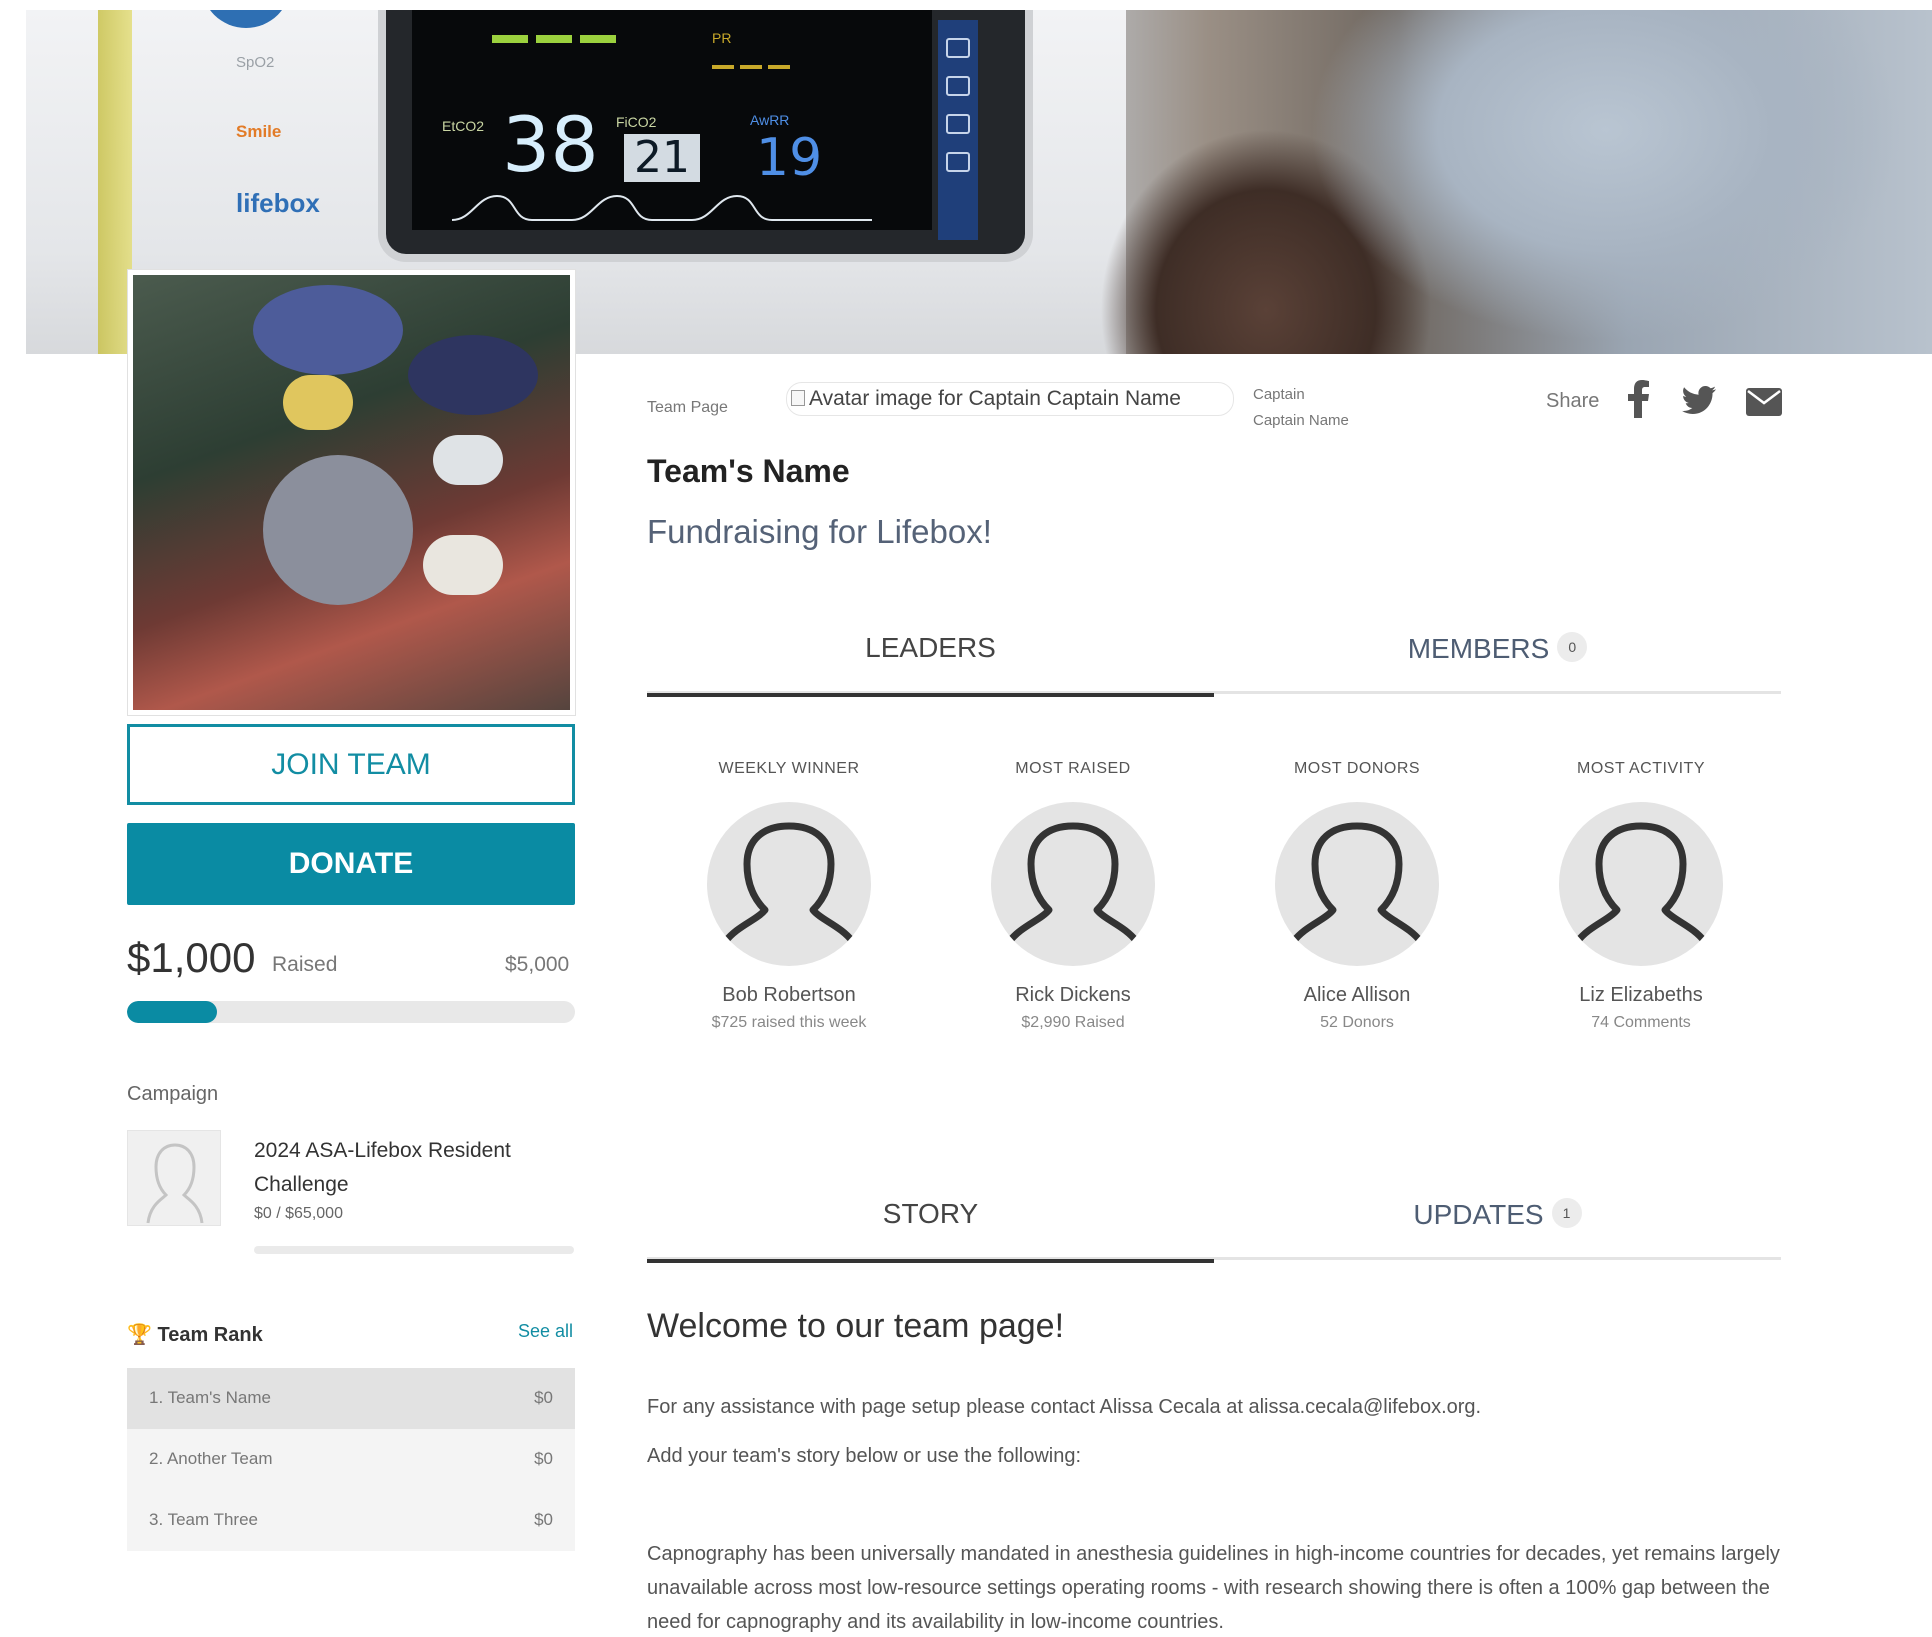 The height and width of the screenshot is (1637, 1932). What do you see at coordinates (1357, 1022) in the screenshot?
I see `leader-stat: 52 Donors` at bounding box center [1357, 1022].